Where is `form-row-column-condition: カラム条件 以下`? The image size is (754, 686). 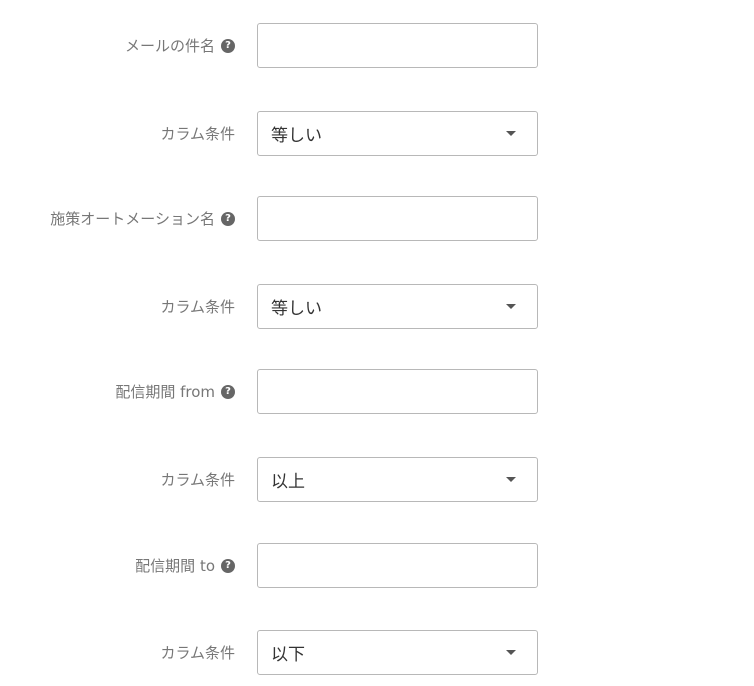 form-row-column-condition: カラム条件 以下 is located at coordinates (377, 652).